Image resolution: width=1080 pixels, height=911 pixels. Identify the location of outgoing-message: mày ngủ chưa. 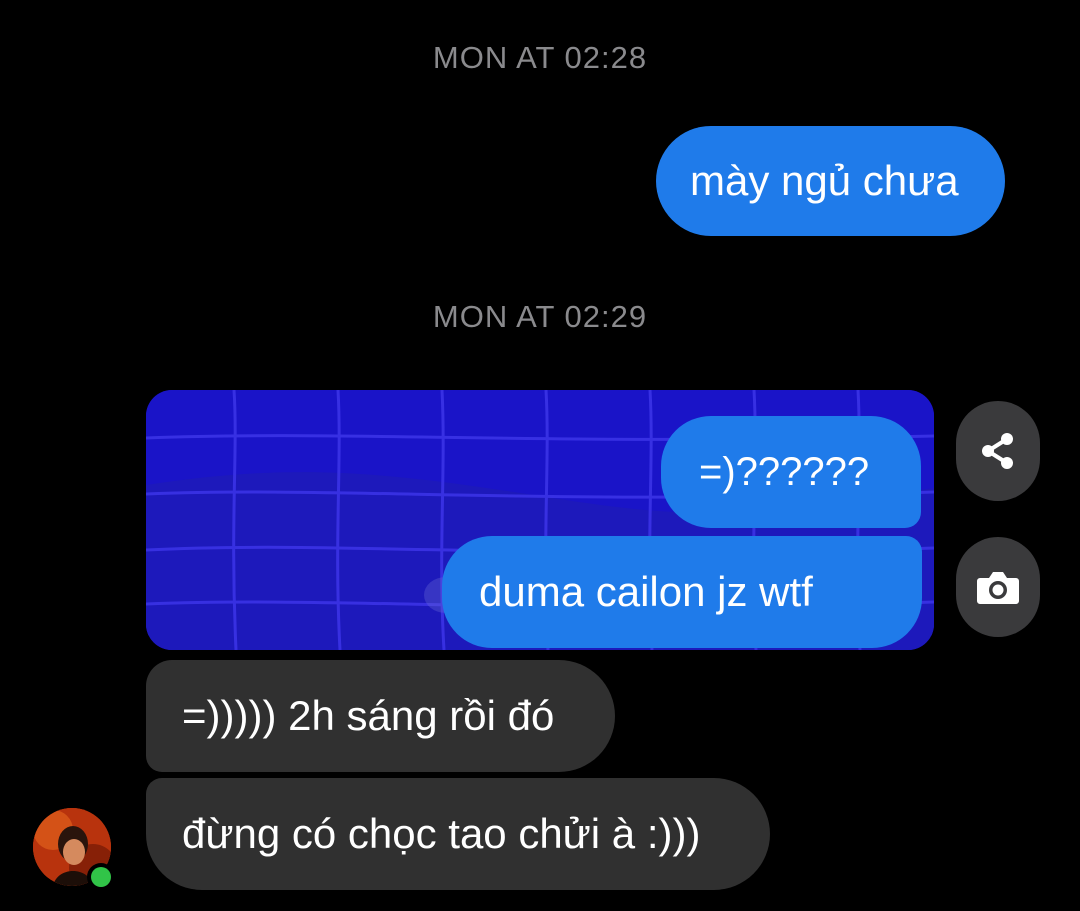
(830, 181).